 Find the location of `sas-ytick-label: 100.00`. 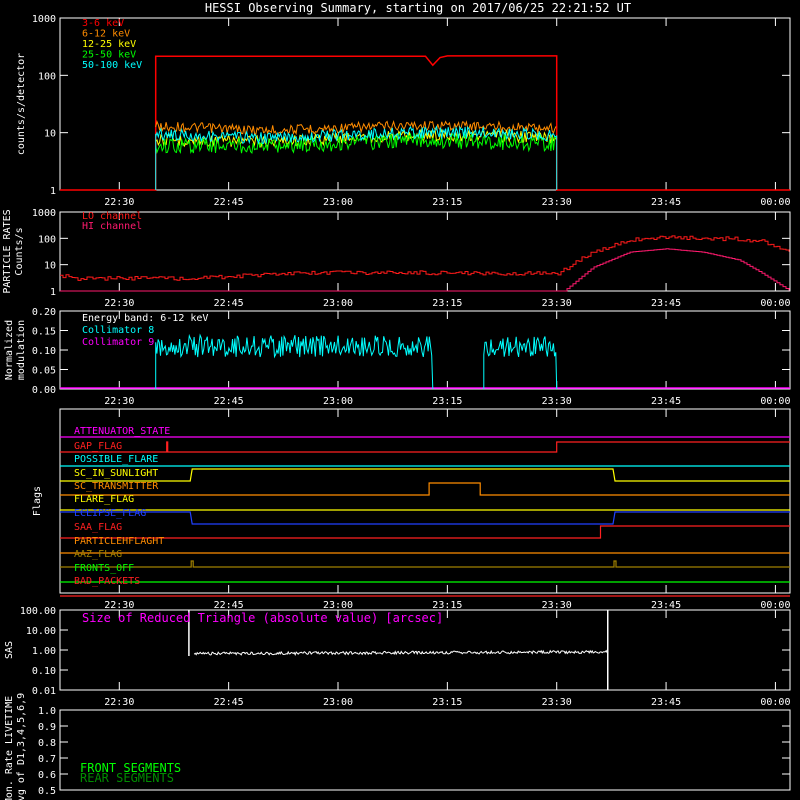

sas-ytick-label: 100.00 is located at coordinates (38, 611).